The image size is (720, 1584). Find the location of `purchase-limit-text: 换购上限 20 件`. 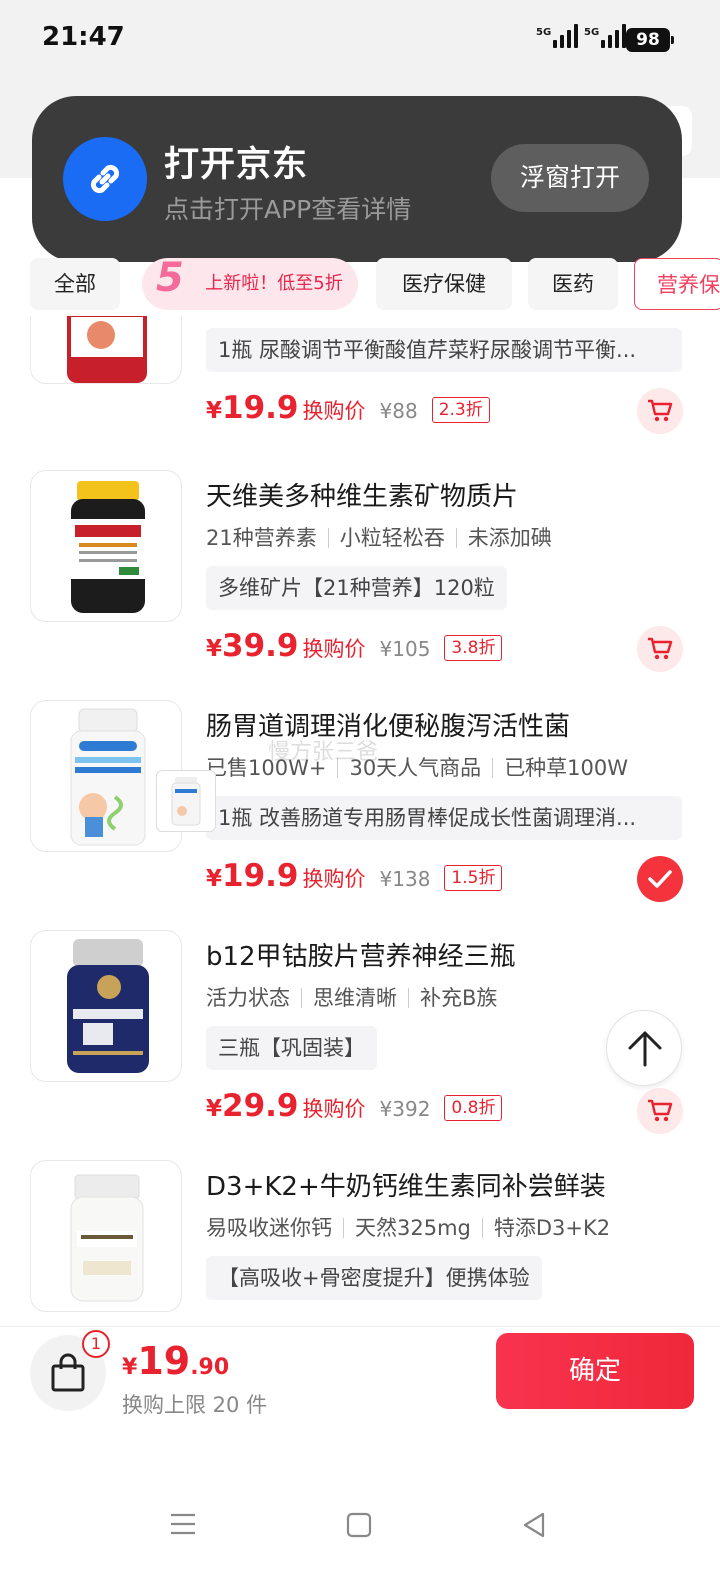

purchase-limit-text: 换购上限 20 件 is located at coordinates (195, 1405).